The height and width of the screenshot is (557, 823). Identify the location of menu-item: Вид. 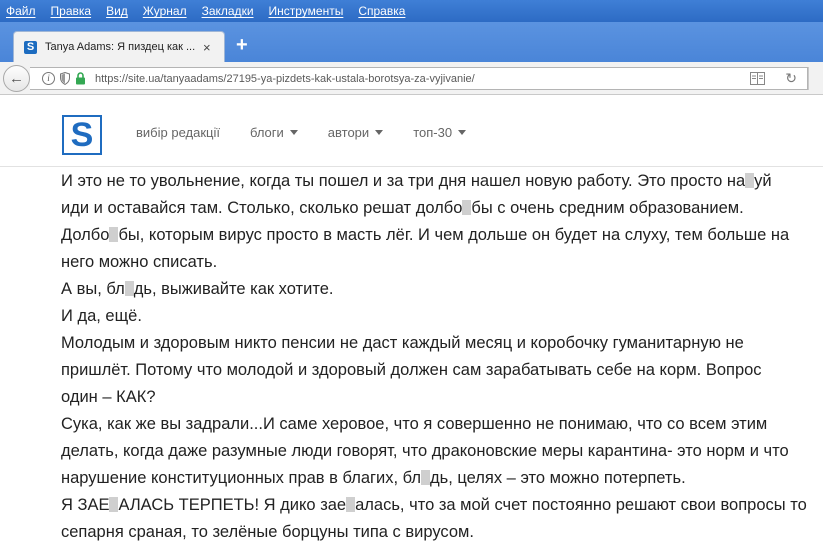
(117, 11).